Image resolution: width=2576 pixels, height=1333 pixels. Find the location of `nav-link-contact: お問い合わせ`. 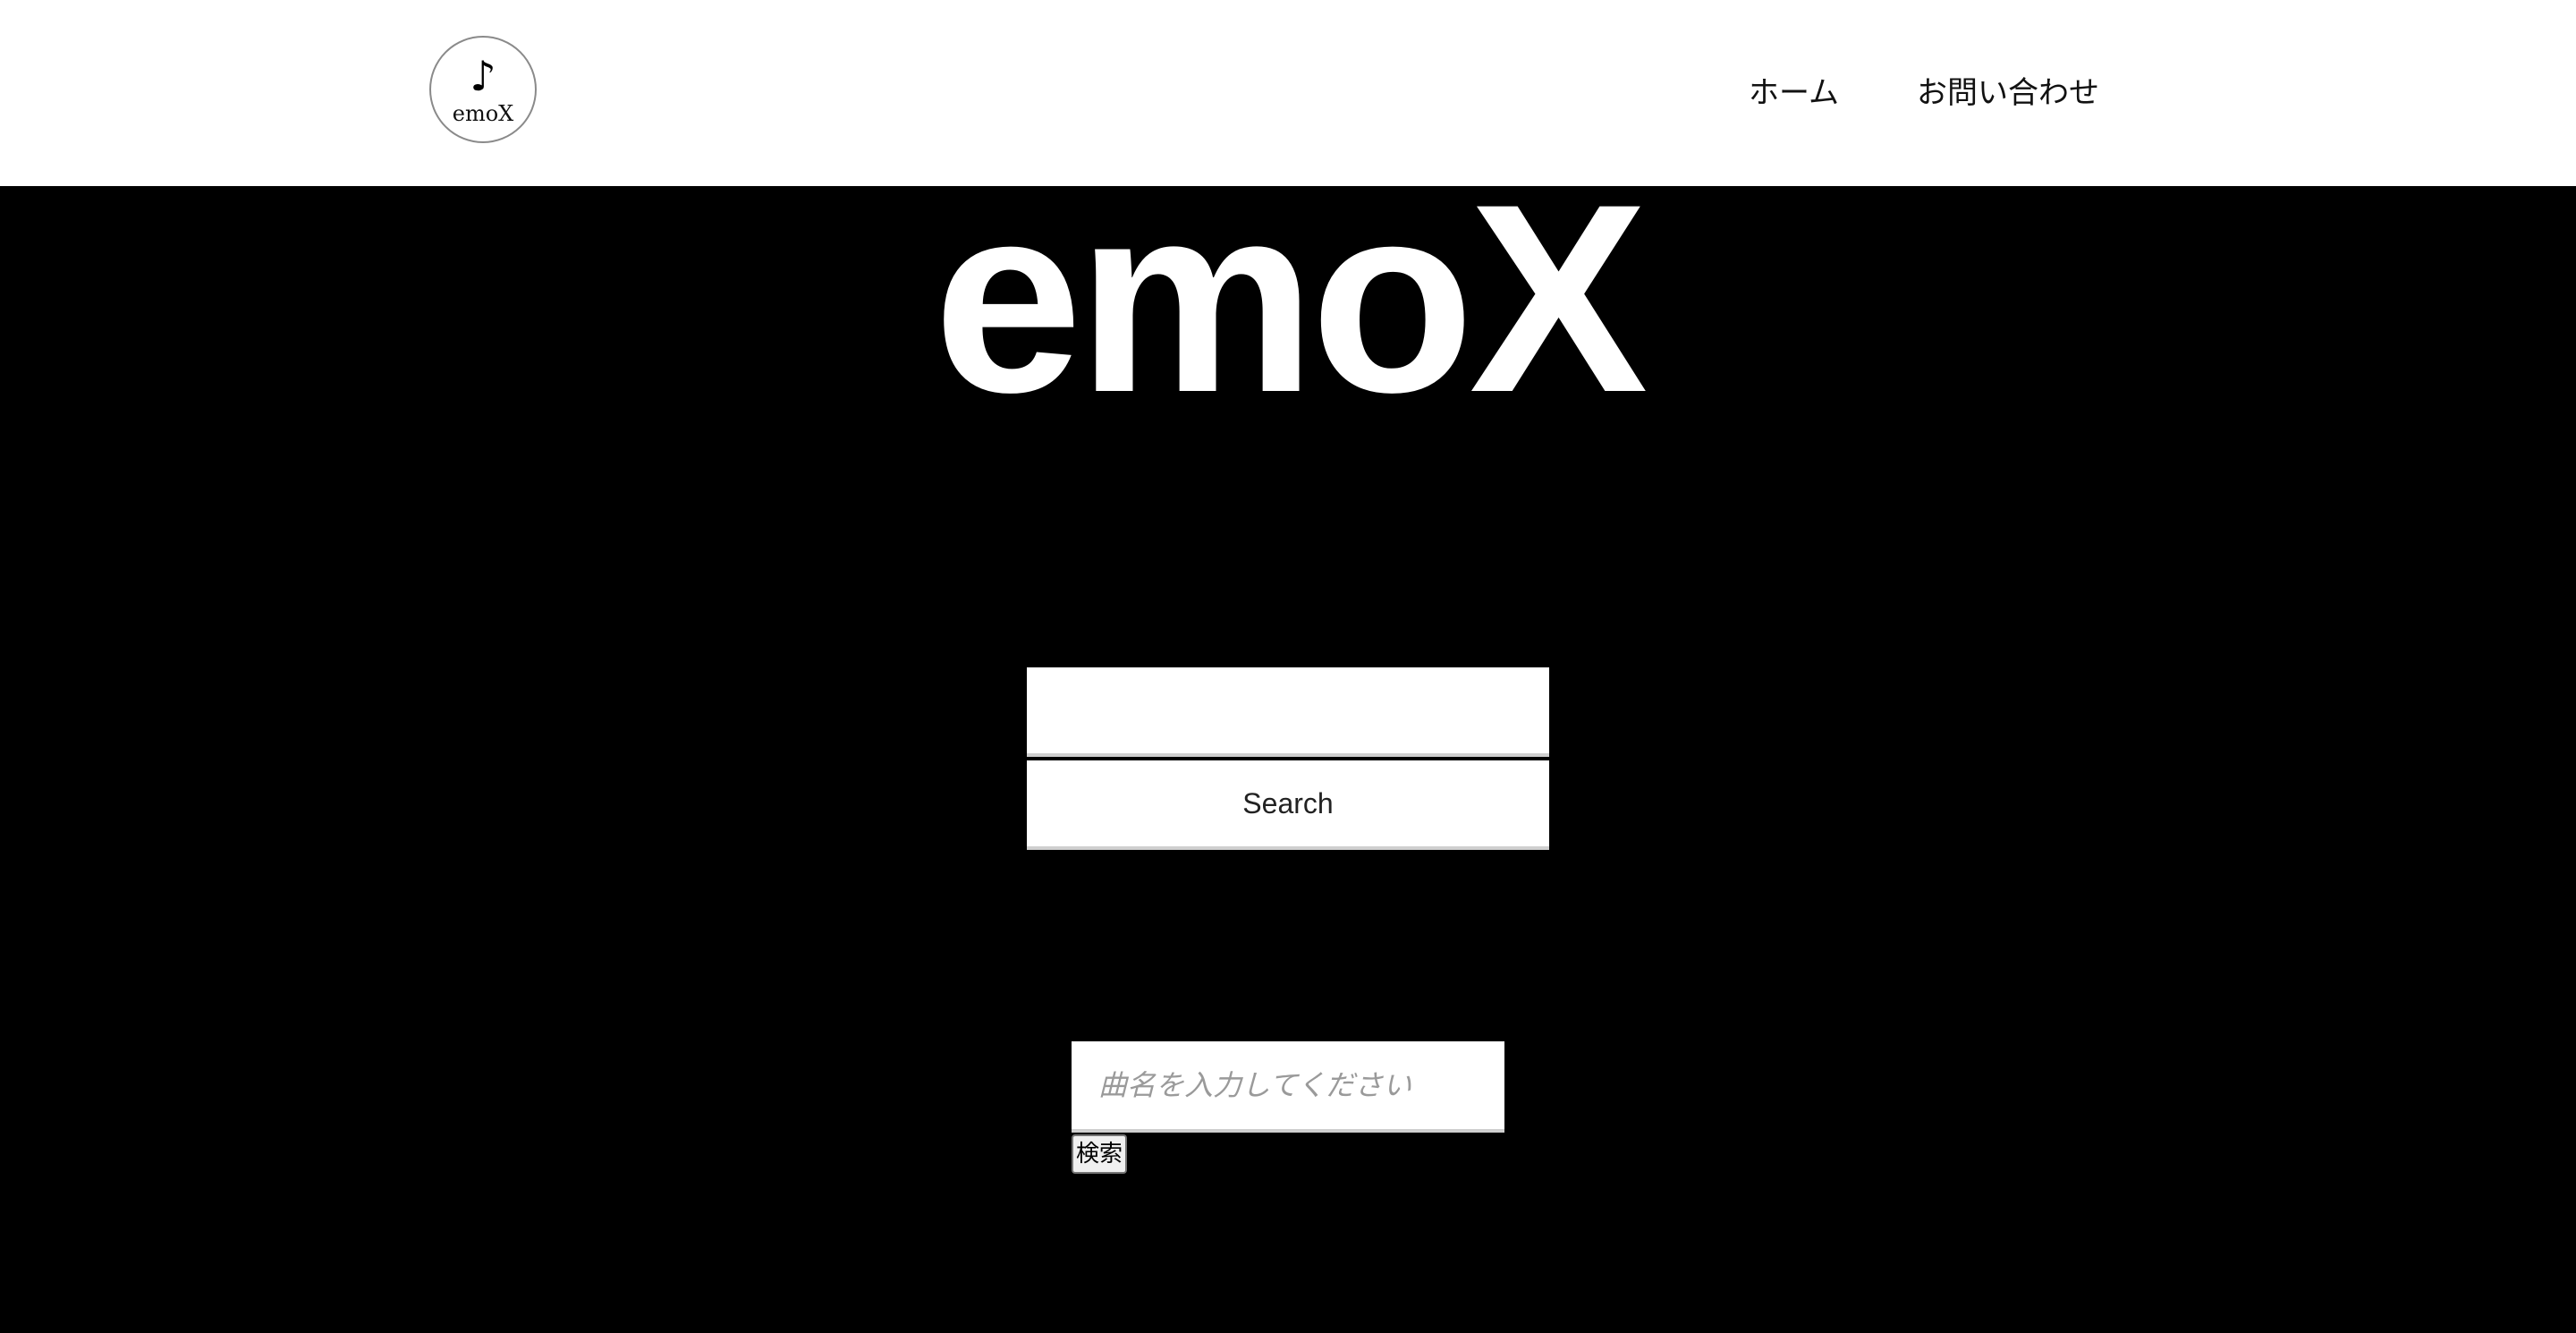

nav-link-contact: お問い合わせ is located at coordinates (2008, 93).